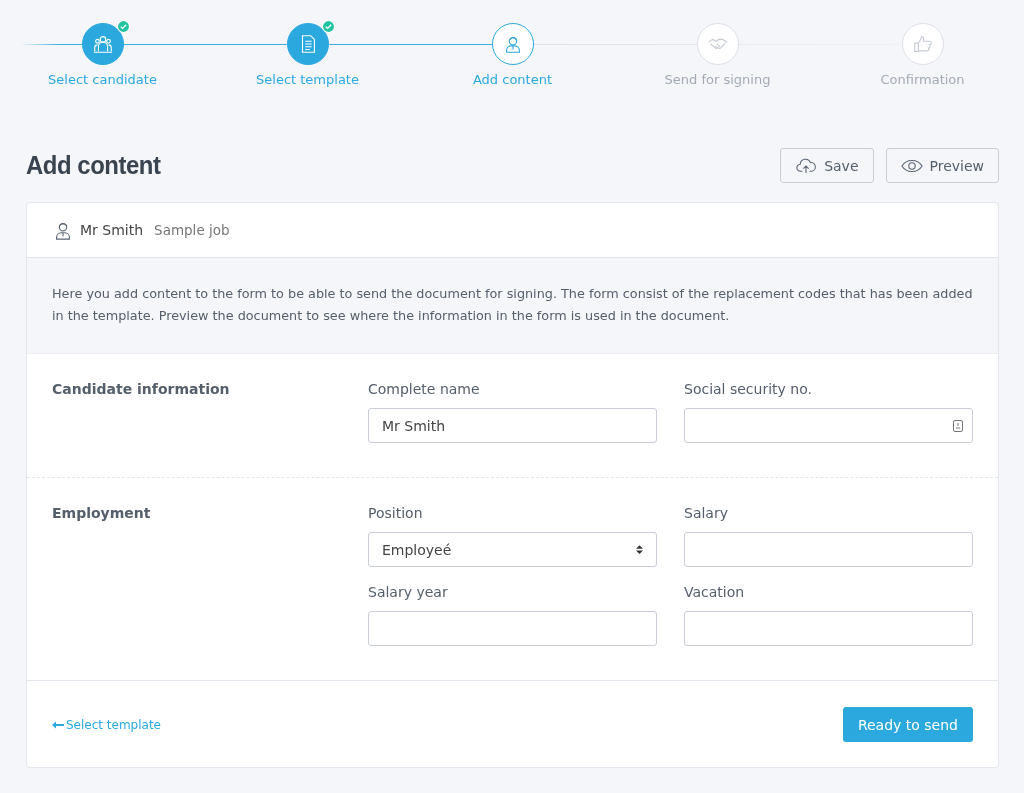 The image size is (1024, 793). Describe the element at coordinates (512, 305) in the screenshot. I see `intro-text: Here you add content to the form to be able to send the document for signing. The form consist of the replacement codes that has been added in the template. Preview the document to see where the information in the form is used in the document.` at that location.